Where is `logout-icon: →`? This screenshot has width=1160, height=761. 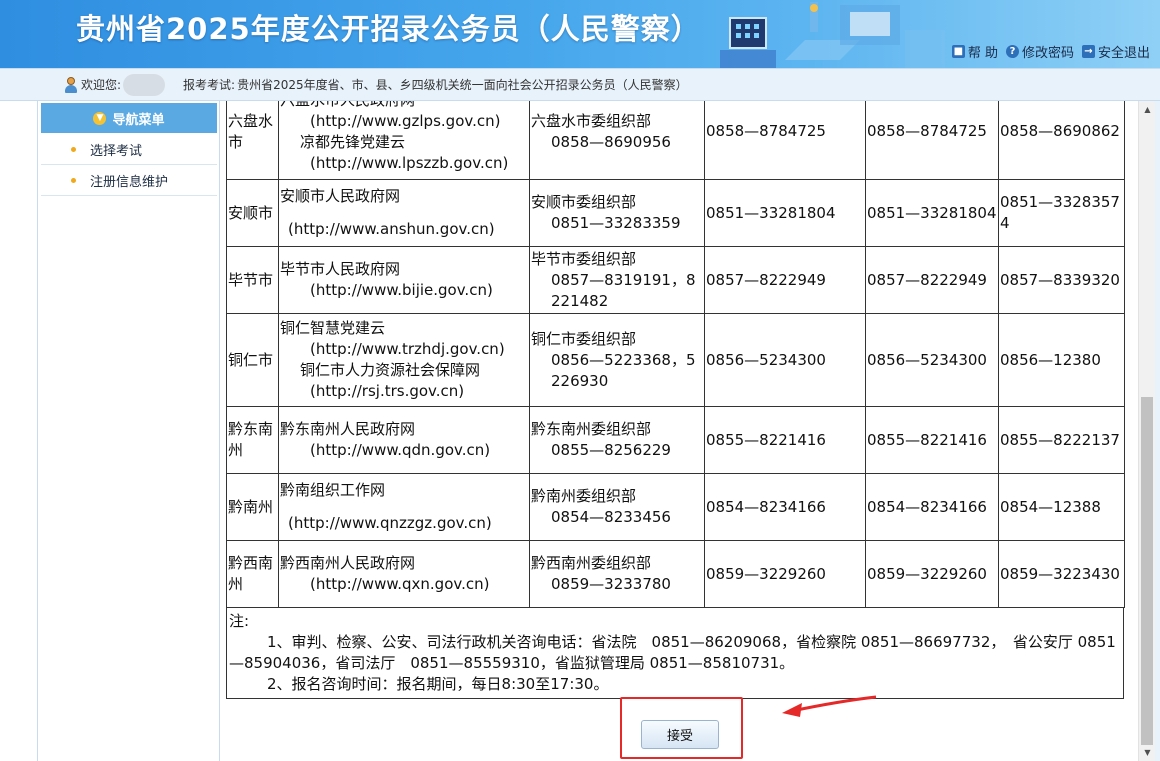 logout-icon: → is located at coordinates (1088, 51).